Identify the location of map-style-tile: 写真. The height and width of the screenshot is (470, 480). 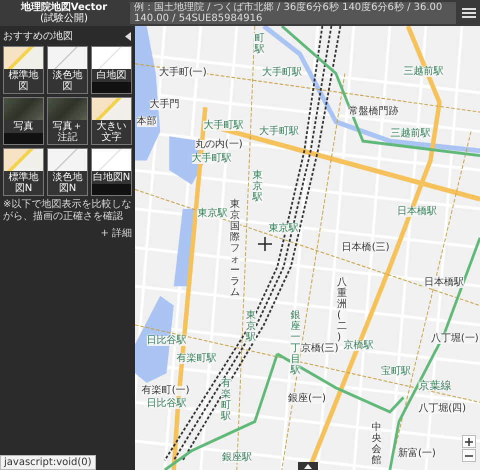
(23, 121).